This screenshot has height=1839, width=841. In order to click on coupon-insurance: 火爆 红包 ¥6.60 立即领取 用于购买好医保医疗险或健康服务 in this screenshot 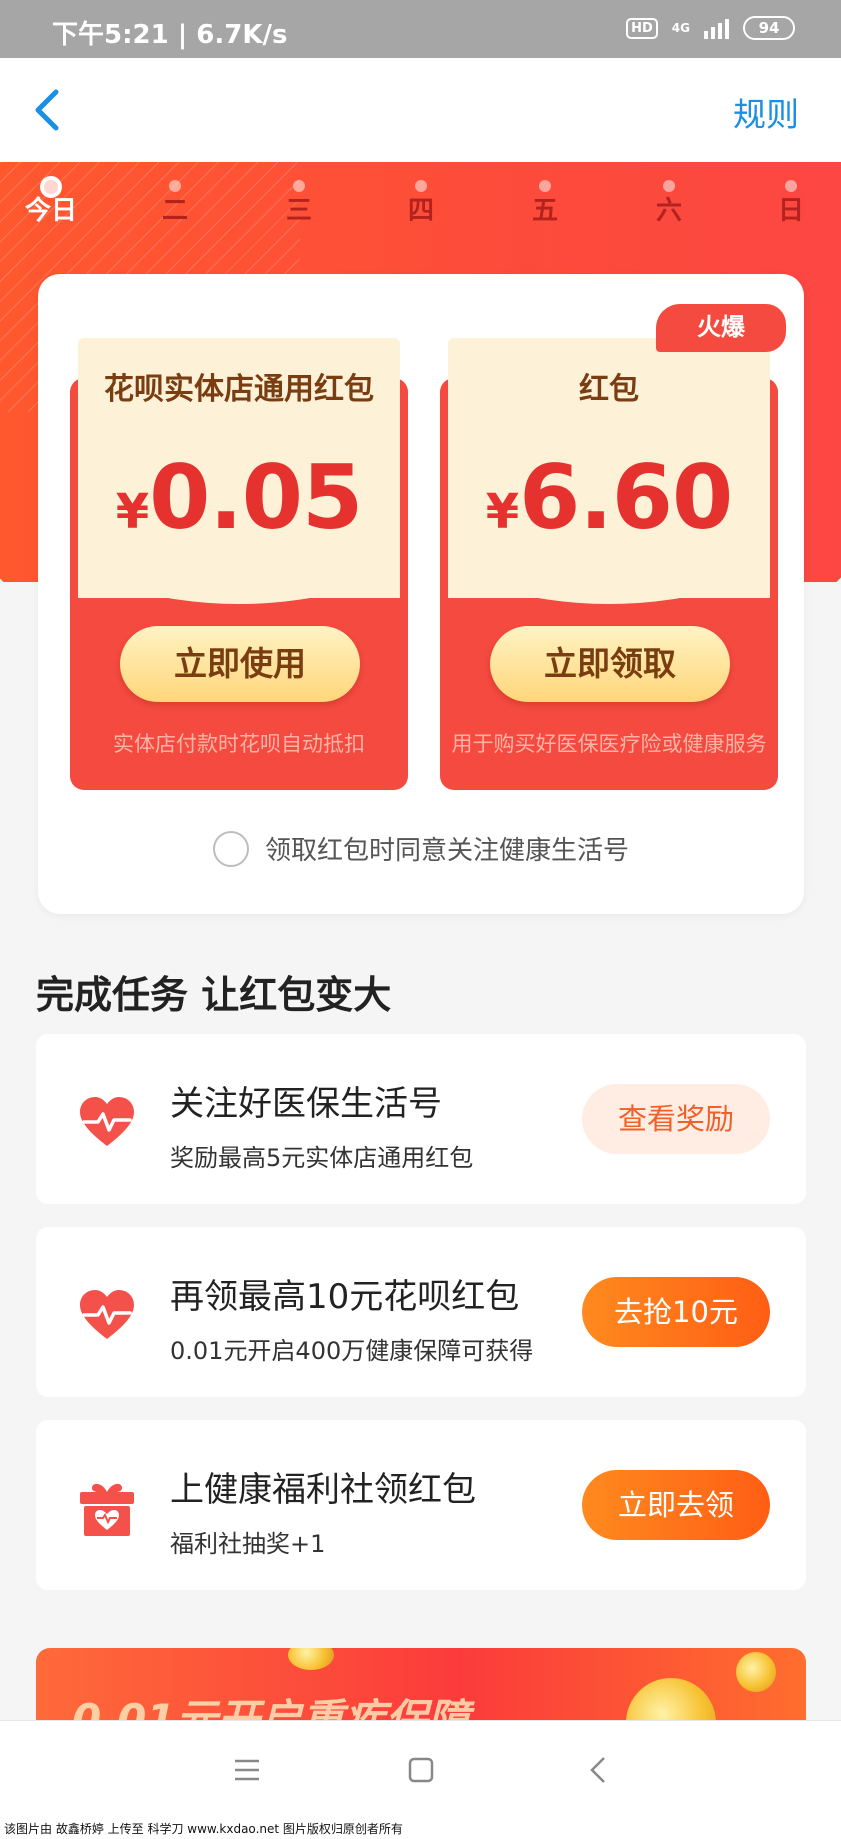, I will do `click(613, 547)`.